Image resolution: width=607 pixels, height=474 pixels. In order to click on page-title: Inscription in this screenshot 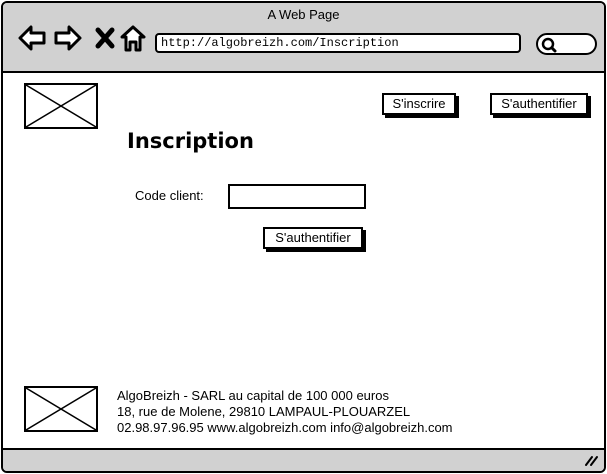, I will do `click(190, 141)`.